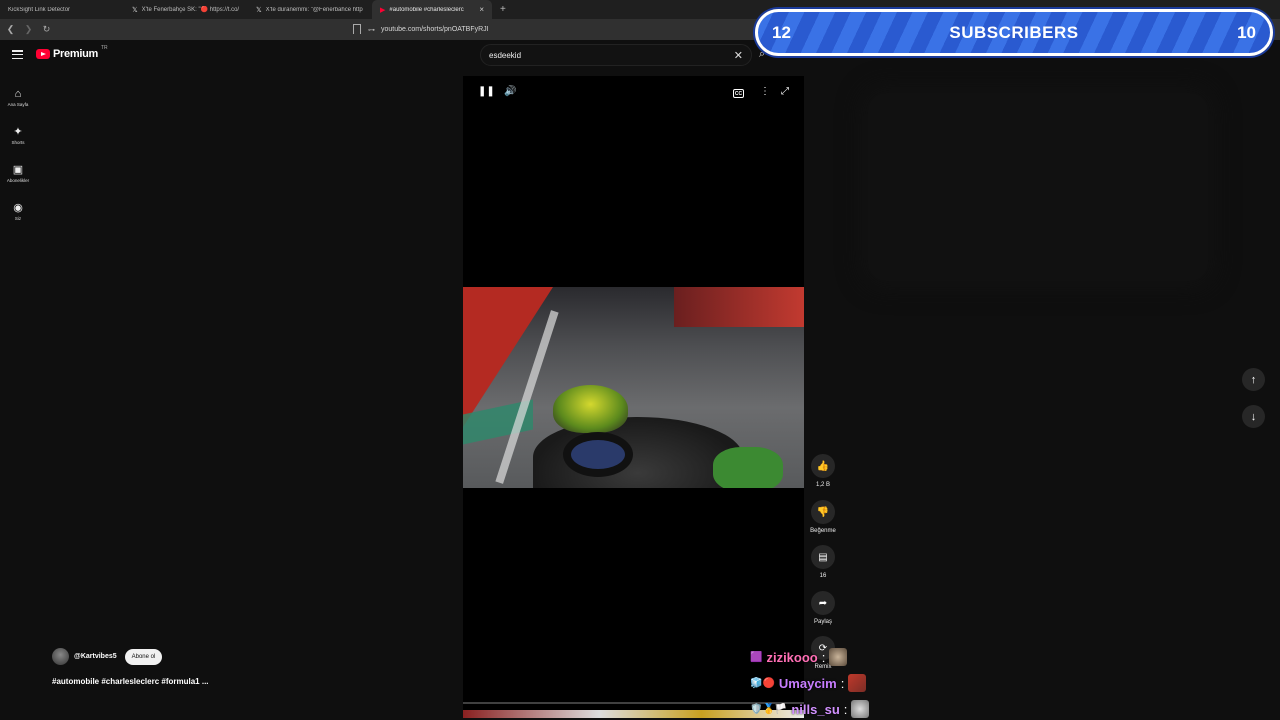  What do you see at coordinates (43, 54) in the screenshot?
I see `youtube-play-icon` at bounding box center [43, 54].